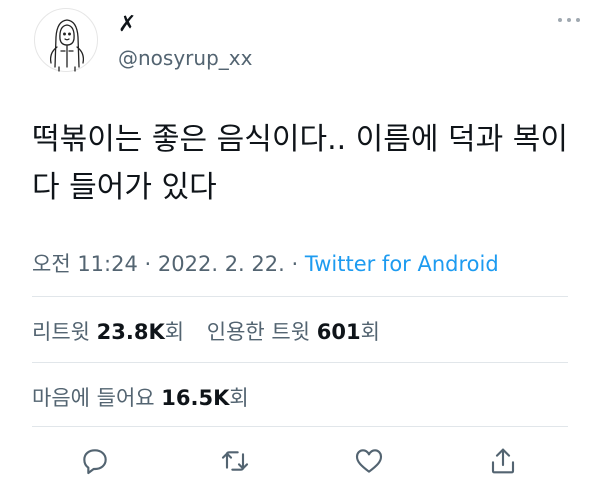 Image resolution: width=600 pixels, height=492 pixels. I want to click on retweet-button, so click(235, 461).